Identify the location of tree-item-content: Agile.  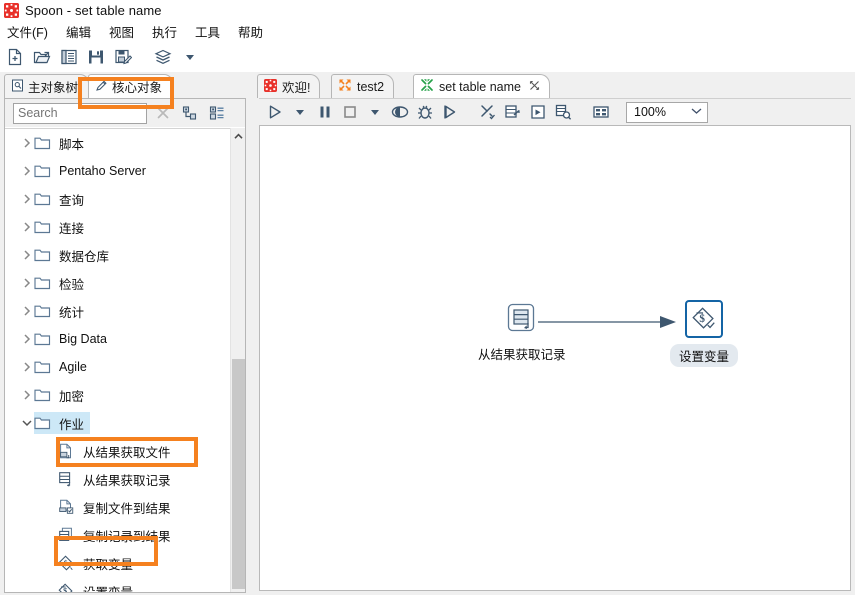
(63, 367).